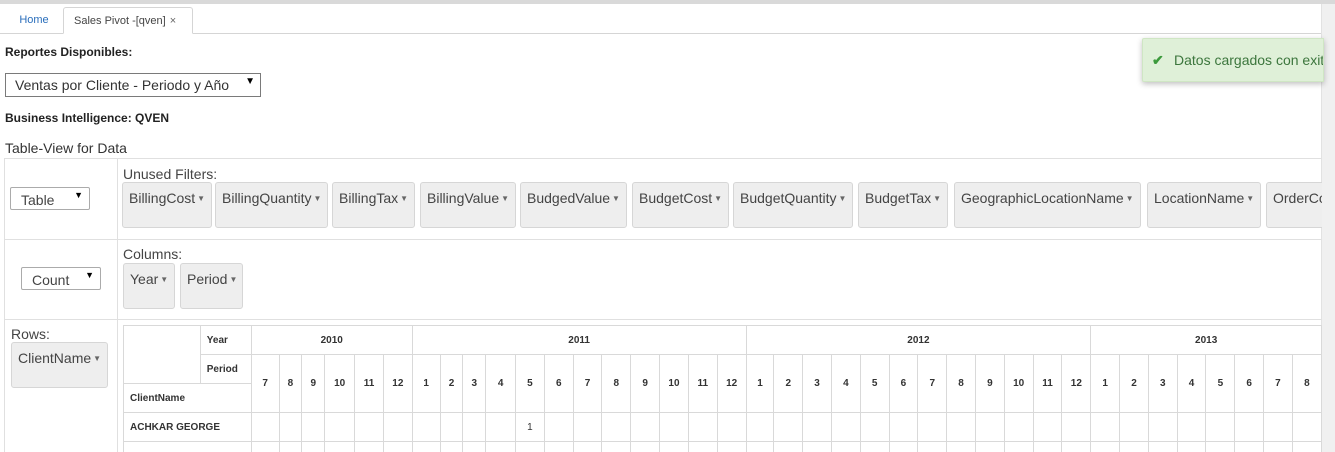 This screenshot has height=452, width=1335. What do you see at coordinates (1018, 383) in the screenshot?
I see `period-header: 10` at bounding box center [1018, 383].